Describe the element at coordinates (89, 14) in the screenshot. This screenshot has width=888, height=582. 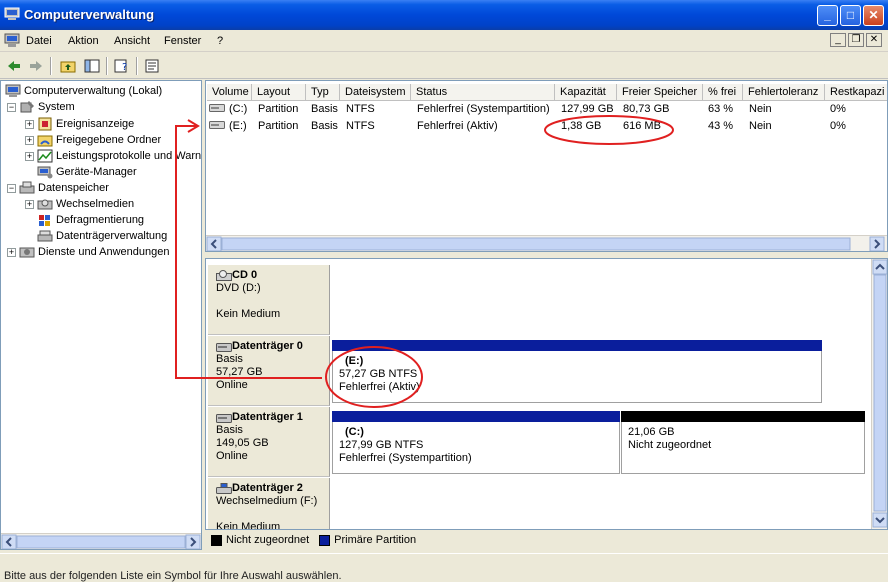
I see `window-title: Computerverwaltung` at that location.